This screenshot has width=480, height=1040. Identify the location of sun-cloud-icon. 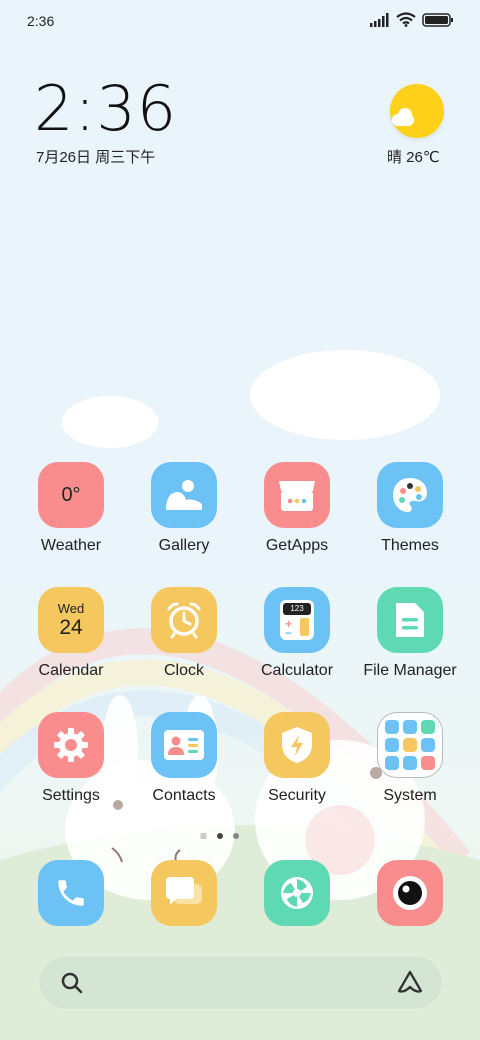
(417, 111).